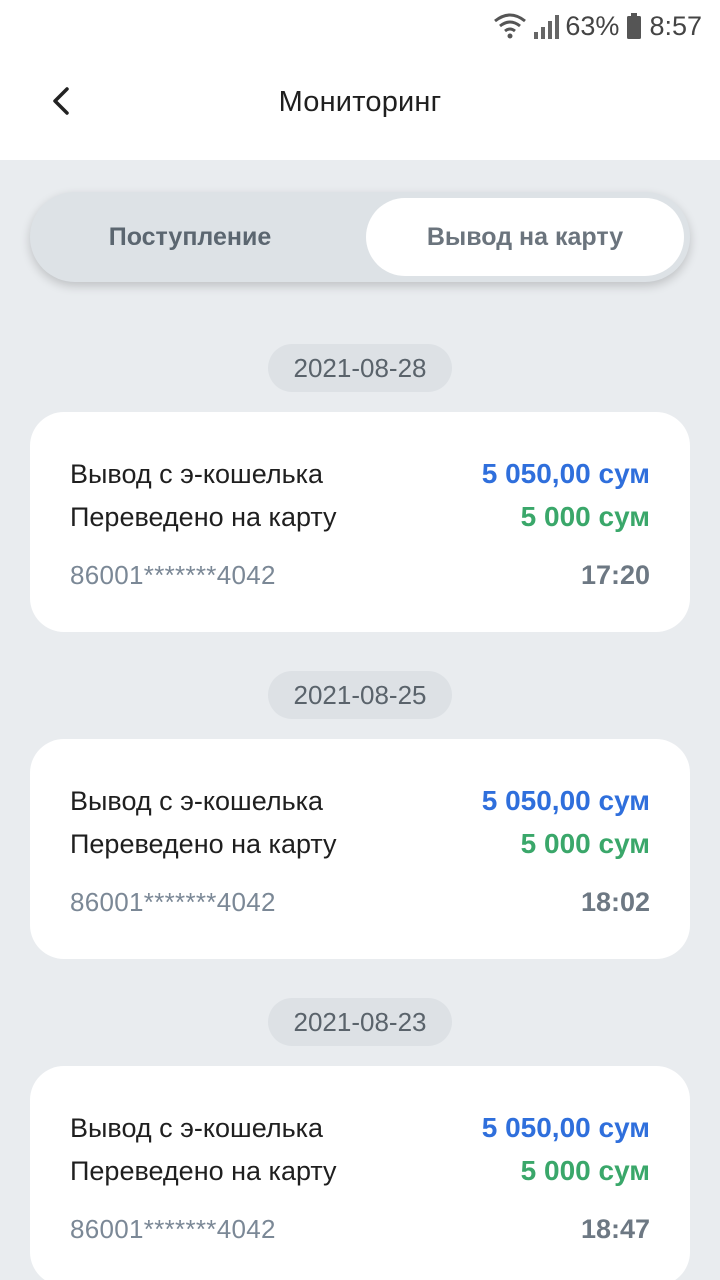  I want to click on status-bar: 63% 8:57, so click(360, 27).